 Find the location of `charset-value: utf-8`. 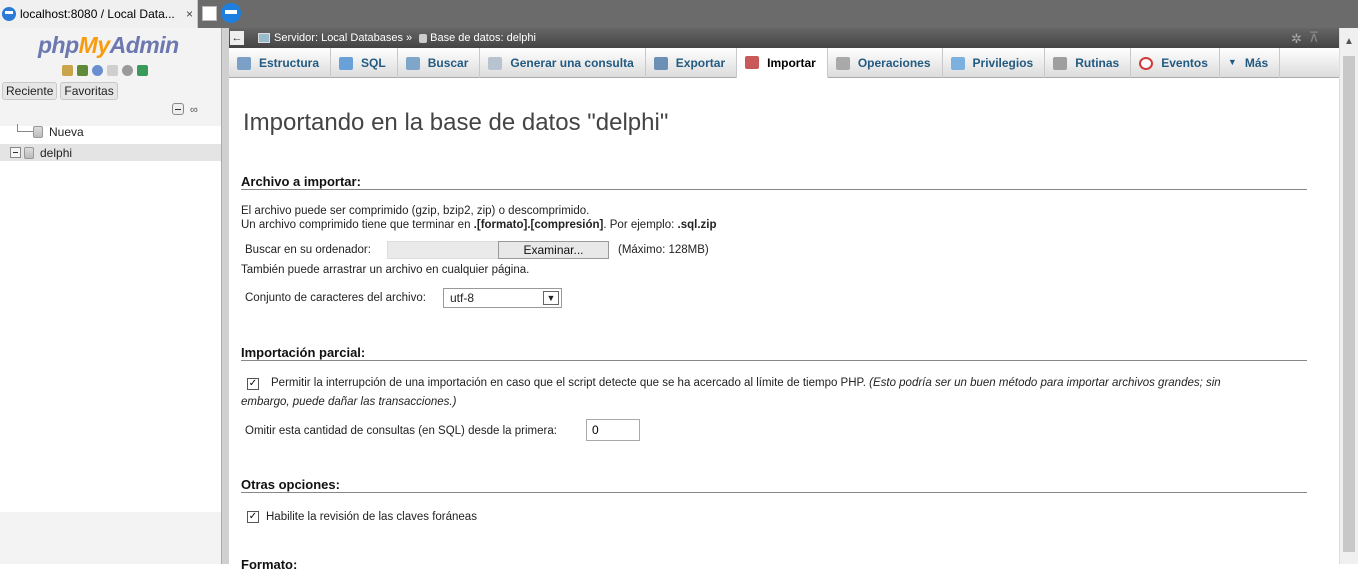

charset-value: utf-8 is located at coordinates (462, 298).